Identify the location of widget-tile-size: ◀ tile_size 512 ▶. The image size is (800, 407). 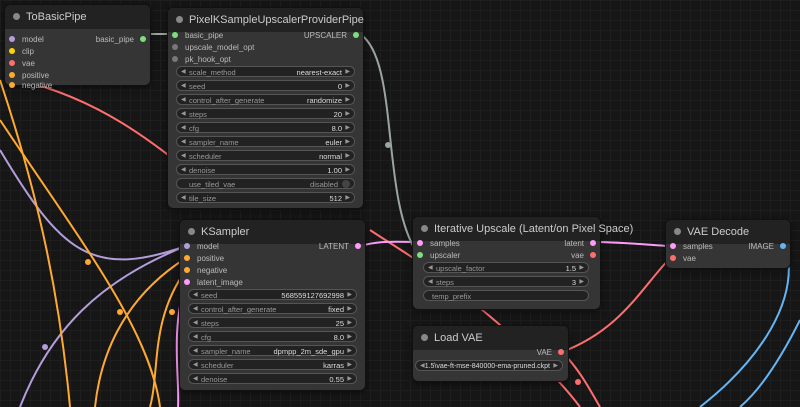
(265, 197).